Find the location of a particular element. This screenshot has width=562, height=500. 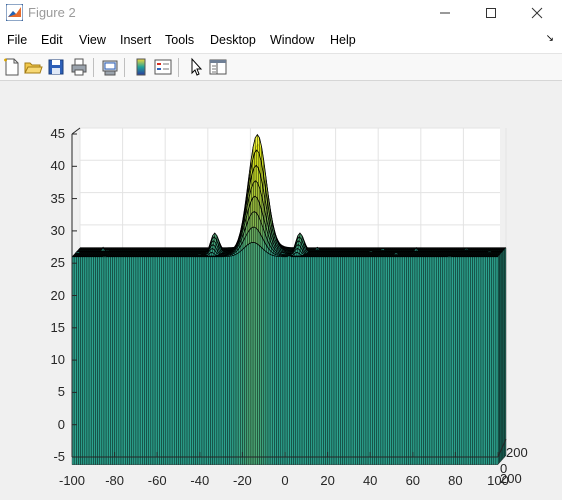

menu-view: View is located at coordinates (92, 40).